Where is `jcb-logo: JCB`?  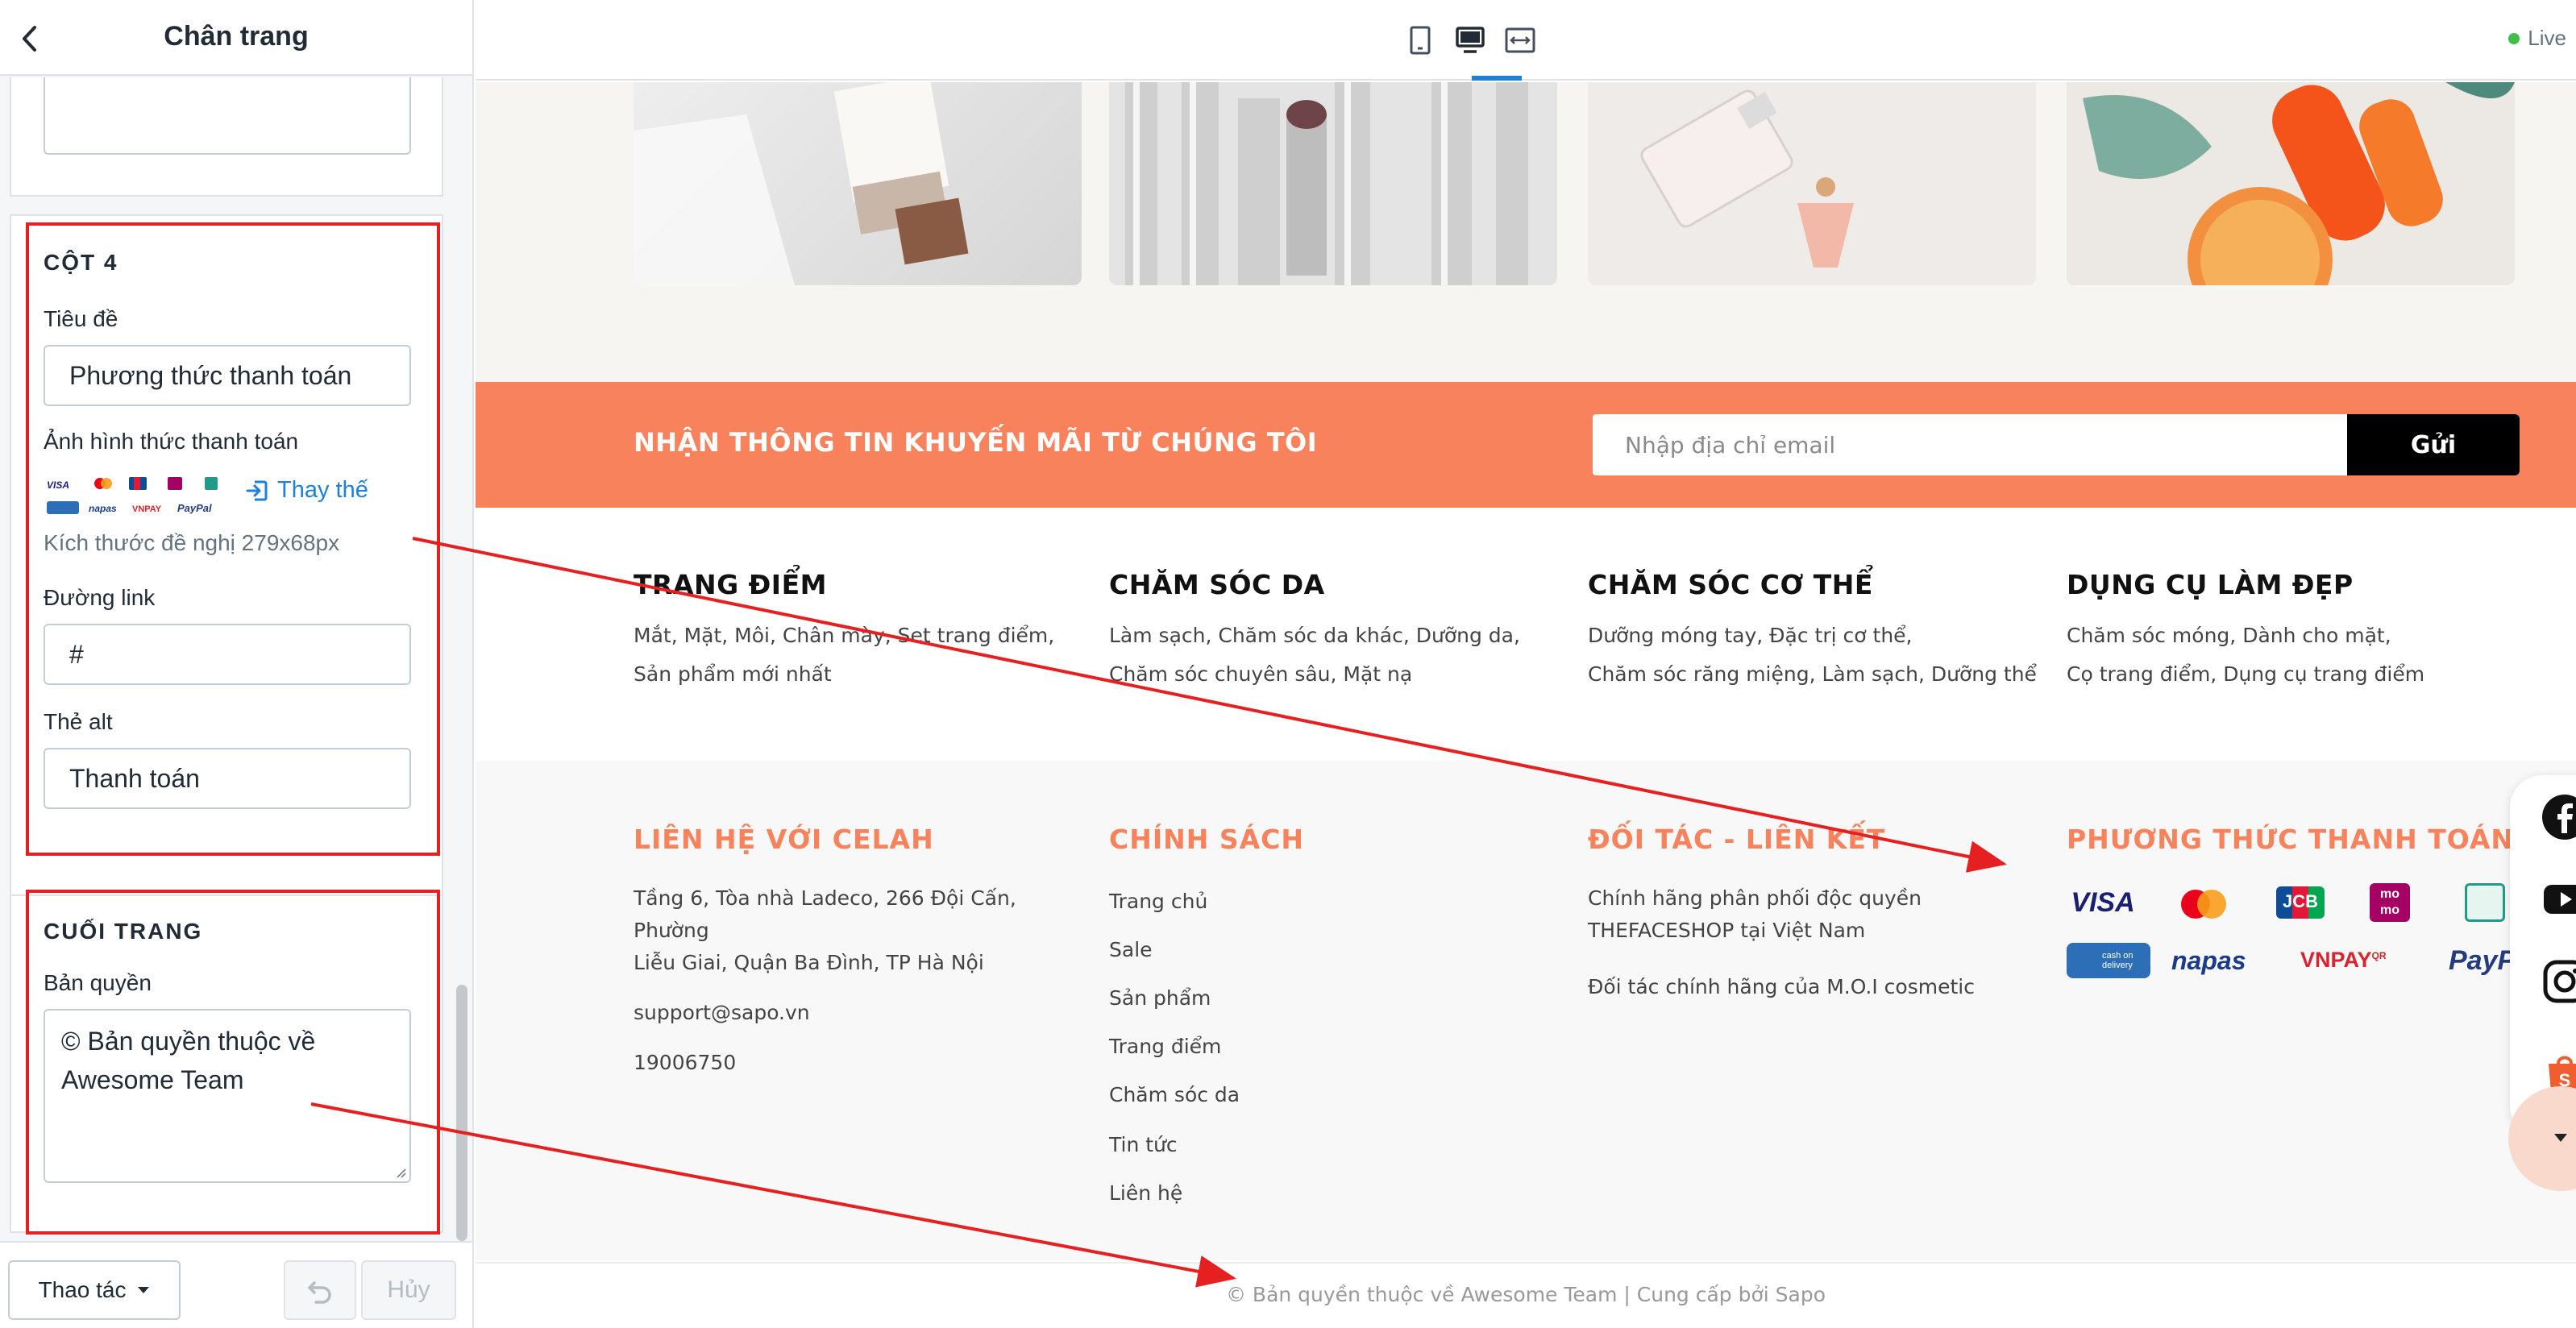 jcb-logo: JCB is located at coordinates (2300, 902).